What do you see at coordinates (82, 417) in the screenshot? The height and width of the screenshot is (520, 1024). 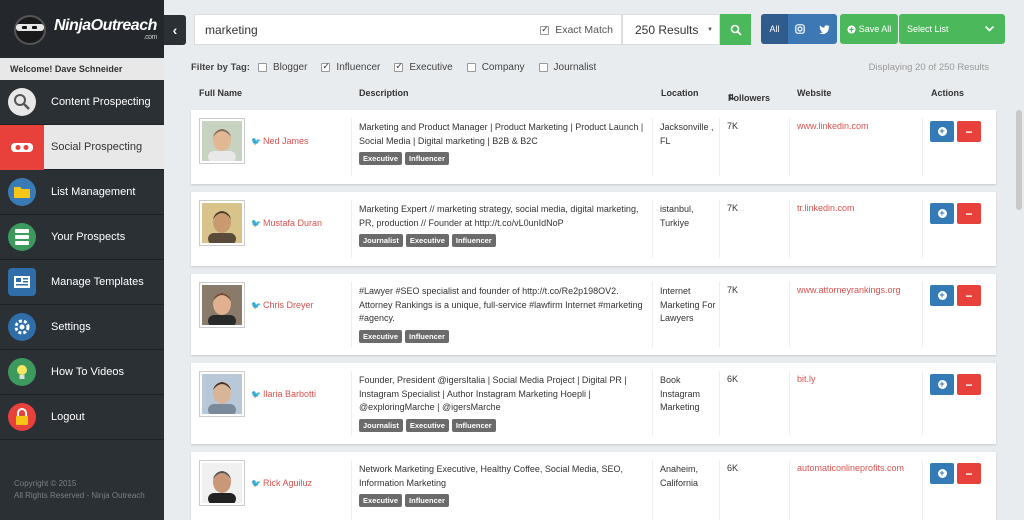 I see `sidebar-item-logout: Logout` at bounding box center [82, 417].